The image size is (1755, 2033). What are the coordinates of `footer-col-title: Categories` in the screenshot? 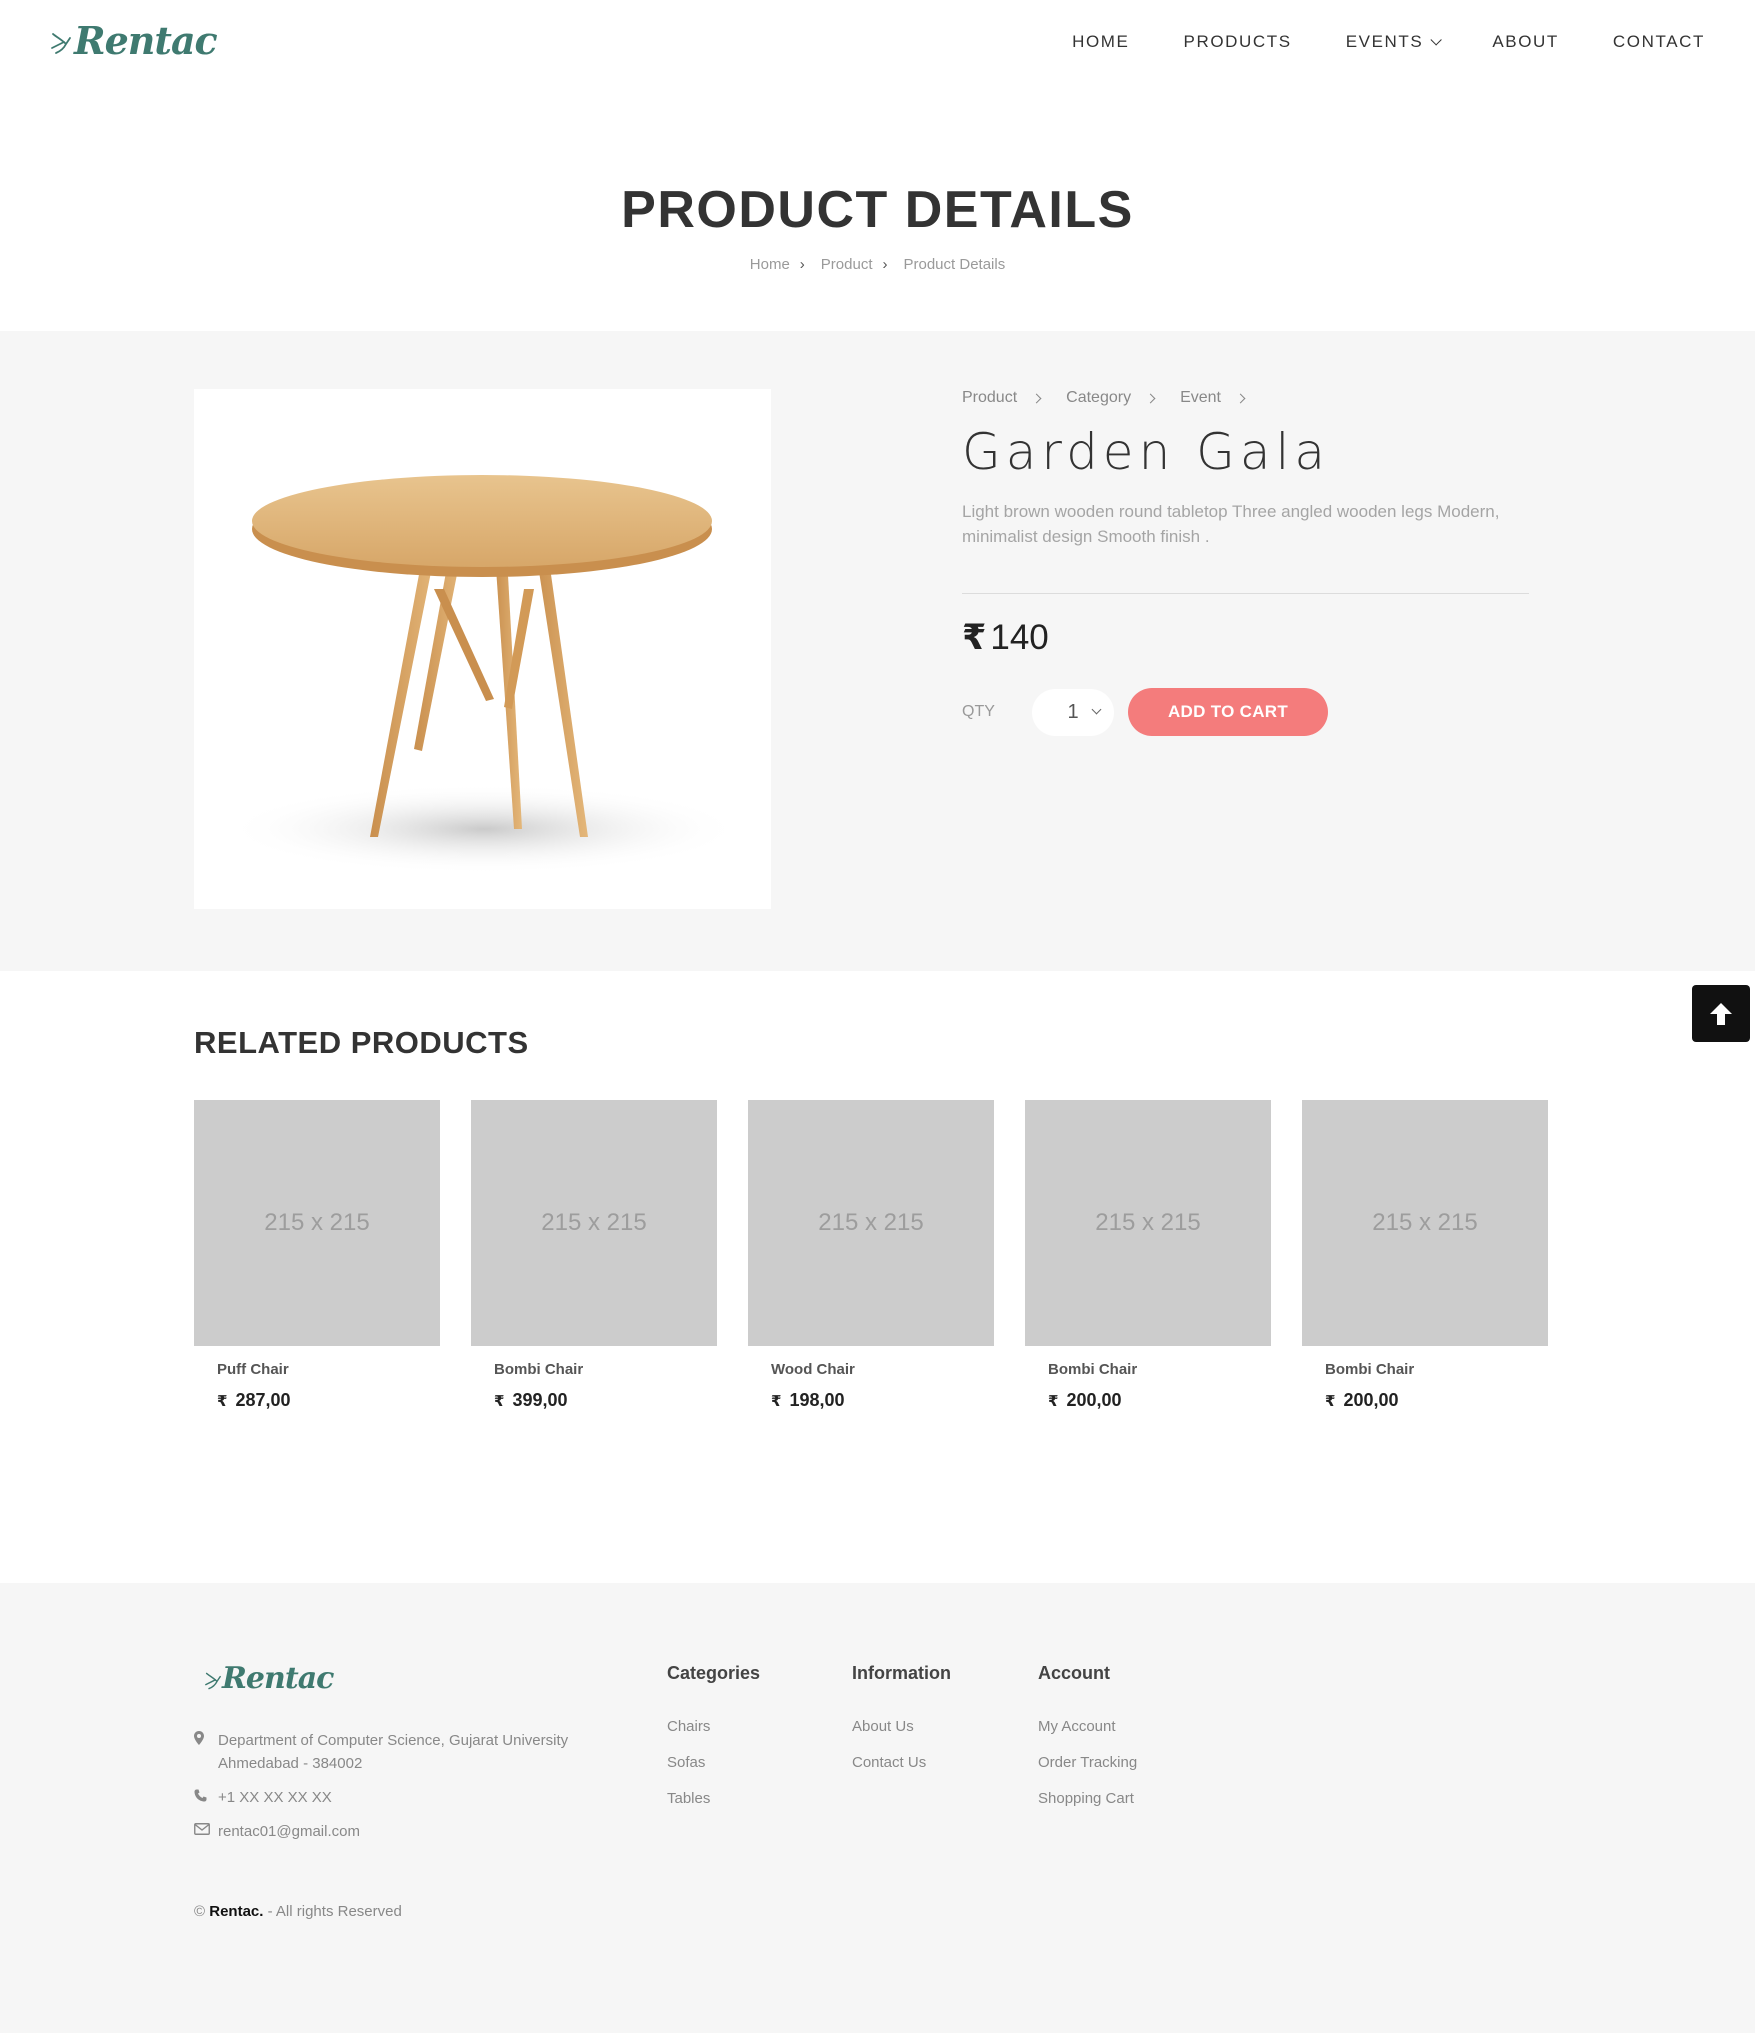 It's located at (714, 1673).